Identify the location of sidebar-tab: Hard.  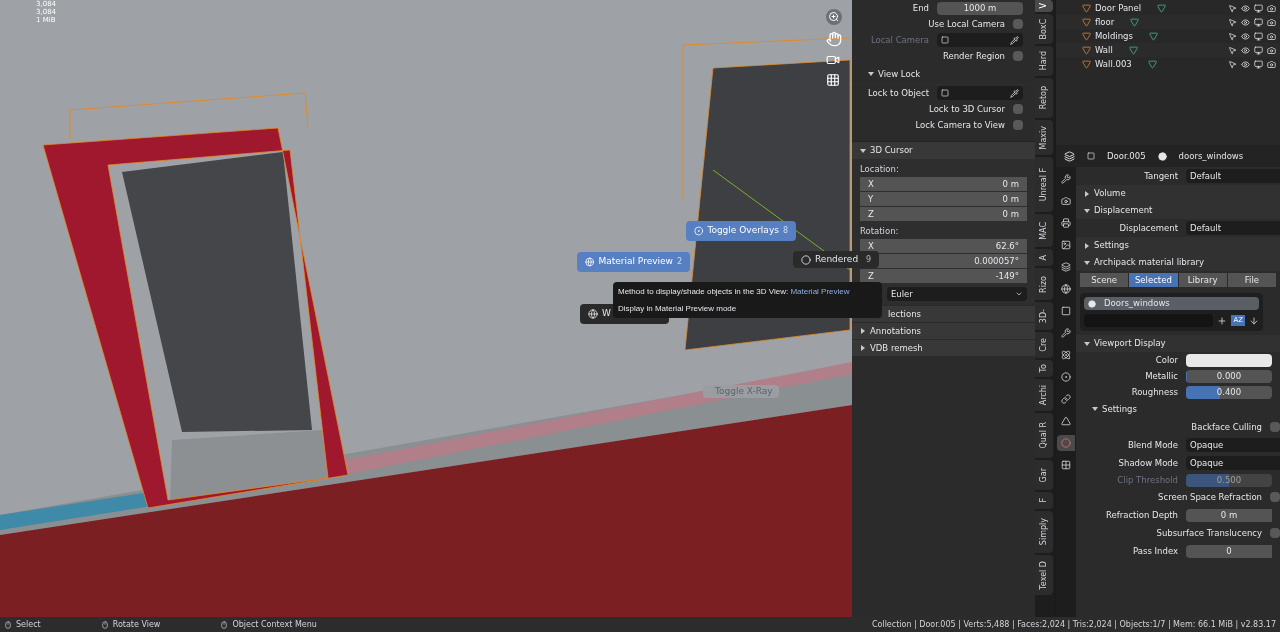
(1044, 61).